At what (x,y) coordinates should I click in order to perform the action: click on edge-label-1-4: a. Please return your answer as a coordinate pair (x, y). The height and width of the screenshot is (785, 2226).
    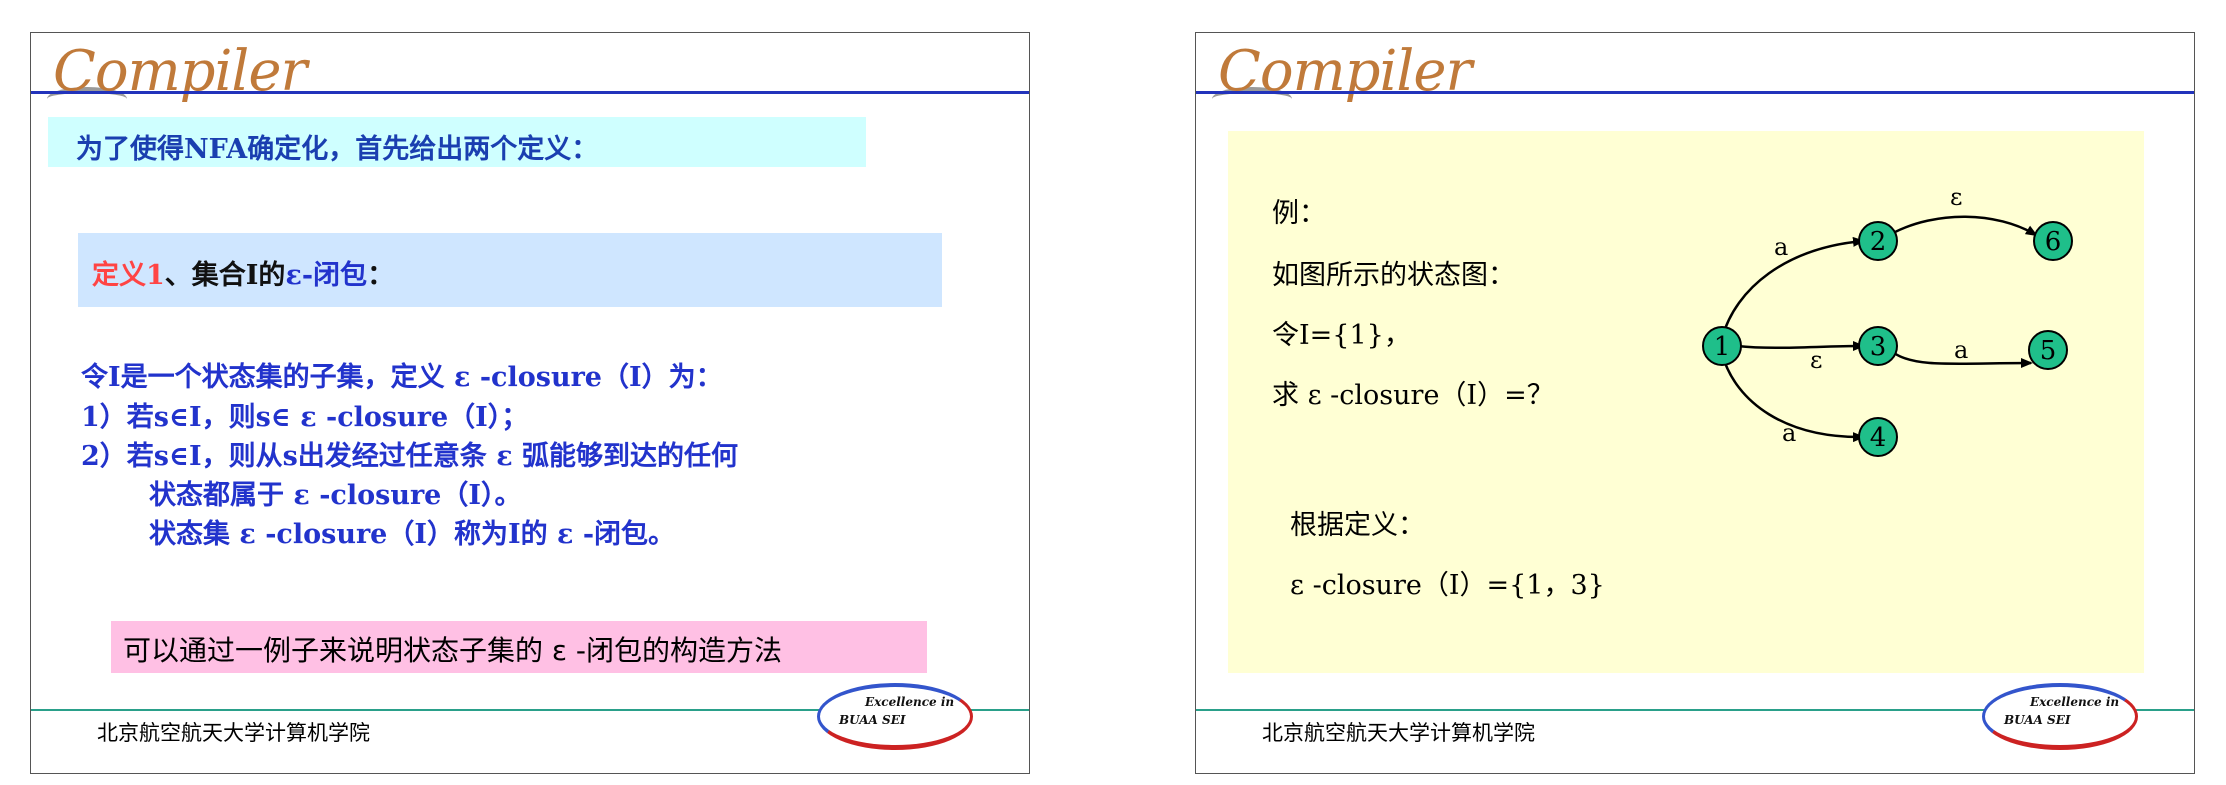
    Looking at the image, I should click on (1789, 433).